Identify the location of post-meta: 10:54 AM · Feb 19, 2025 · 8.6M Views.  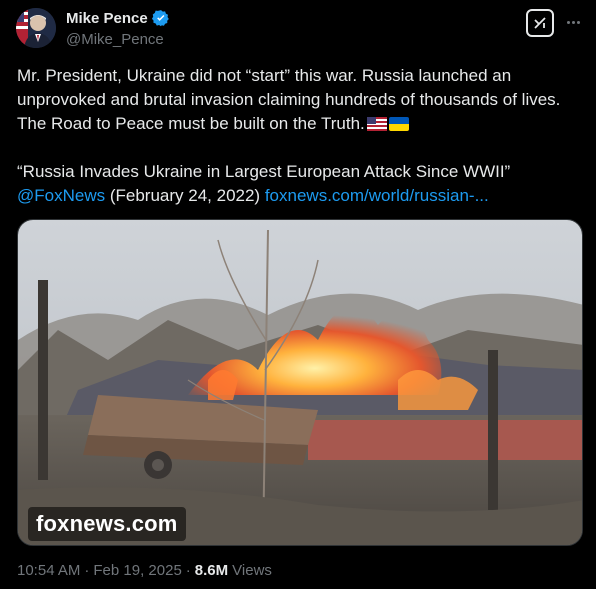
(144, 570).